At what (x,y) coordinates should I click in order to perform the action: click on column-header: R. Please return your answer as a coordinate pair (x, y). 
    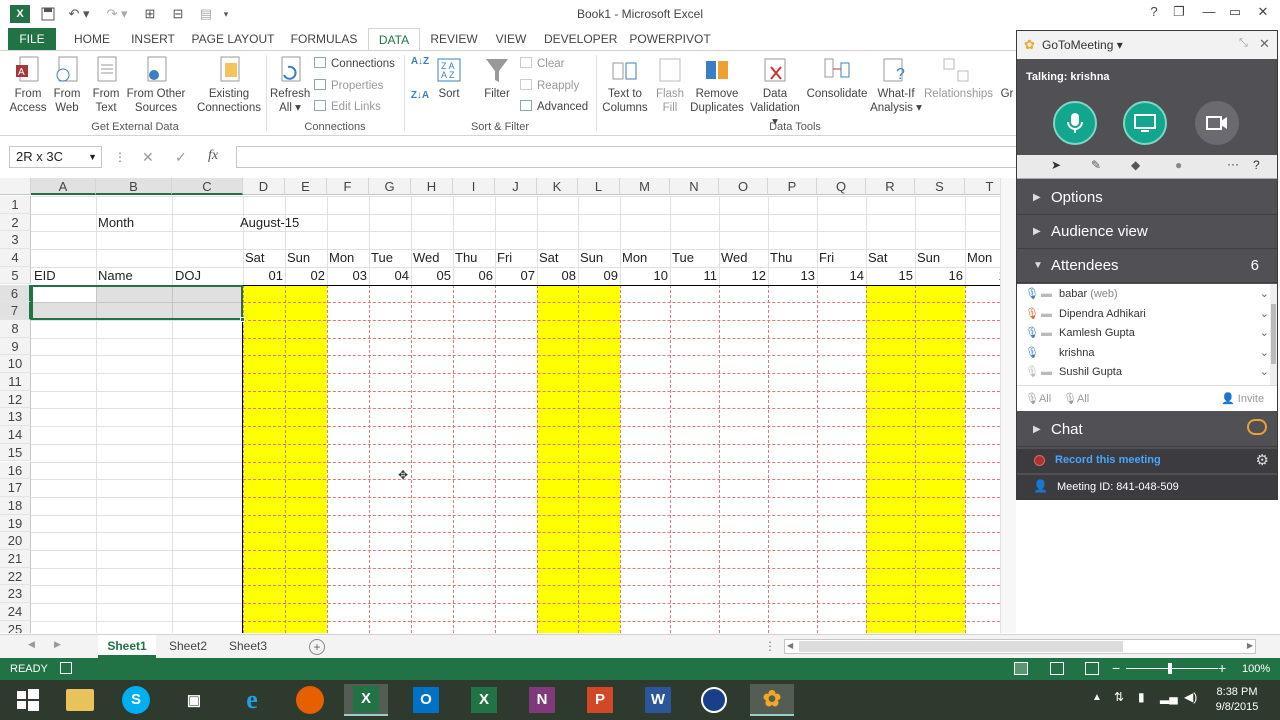
    Looking at the image, I should click on (890, 186).